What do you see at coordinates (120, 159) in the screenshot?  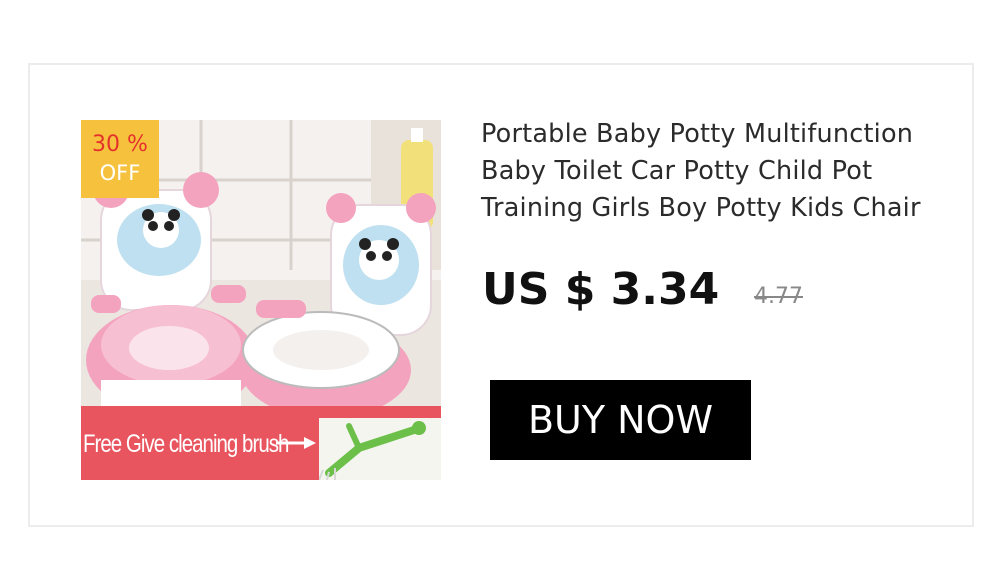 I see `discount-badge: 30 % OFF` at bounding box center [120, 159].